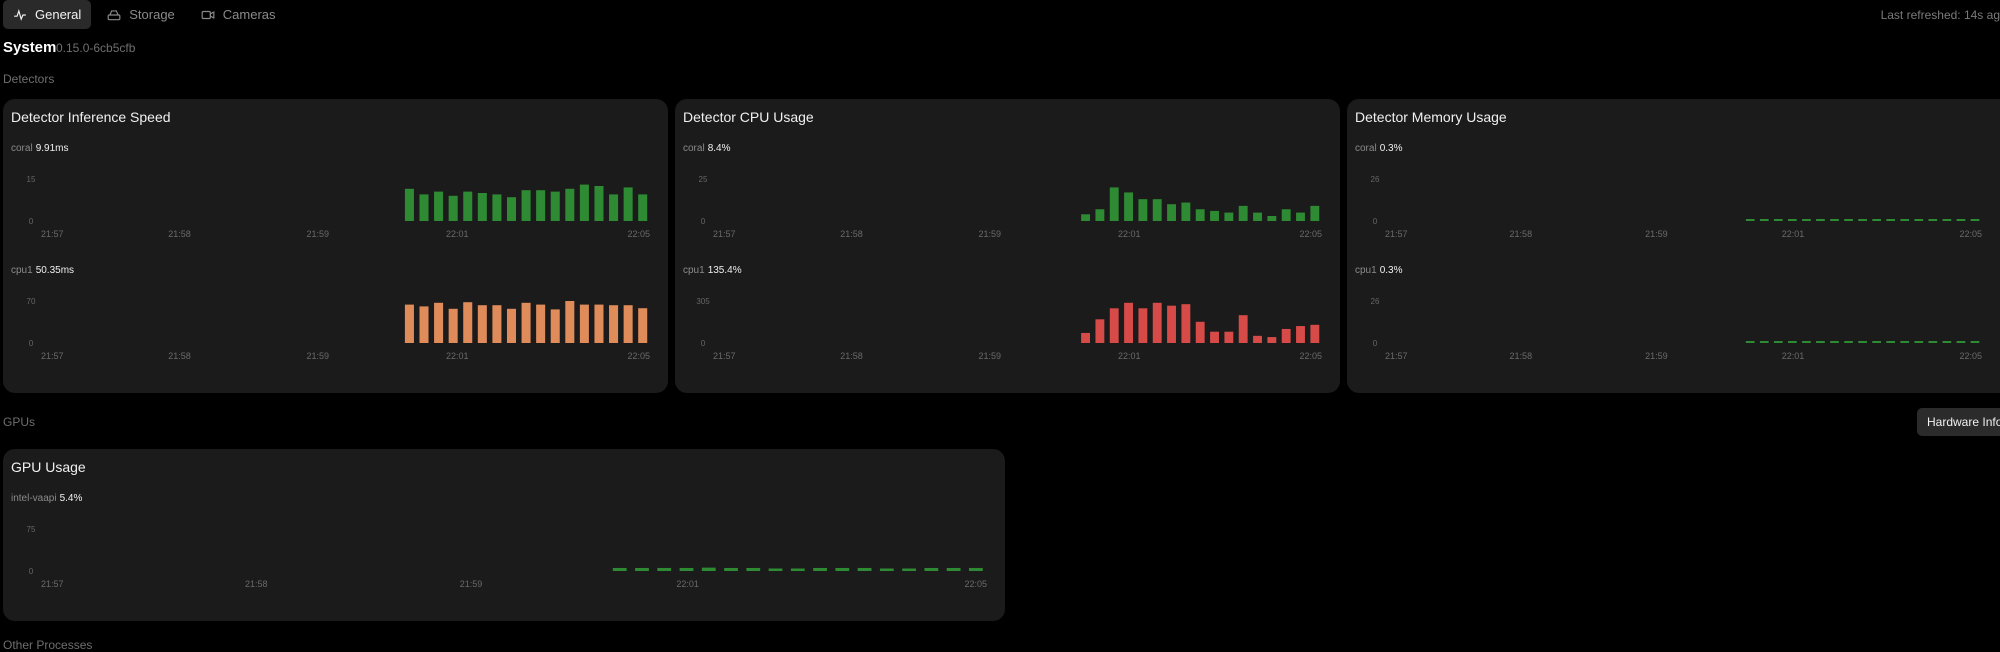 Image resolution: width=2000 pixels, height=652 pixels. I want to click on tab-cameras: Cameras, so click(238, 14).